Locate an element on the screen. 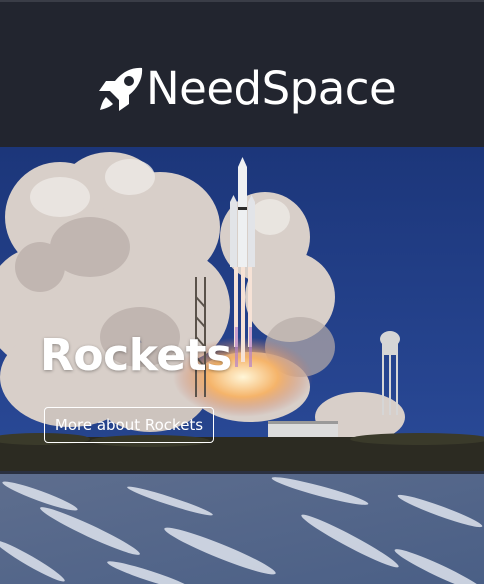 The height and width of the screenshot is (584, 484). site-logo: NeedSpace is located at coordinates (246, 88).